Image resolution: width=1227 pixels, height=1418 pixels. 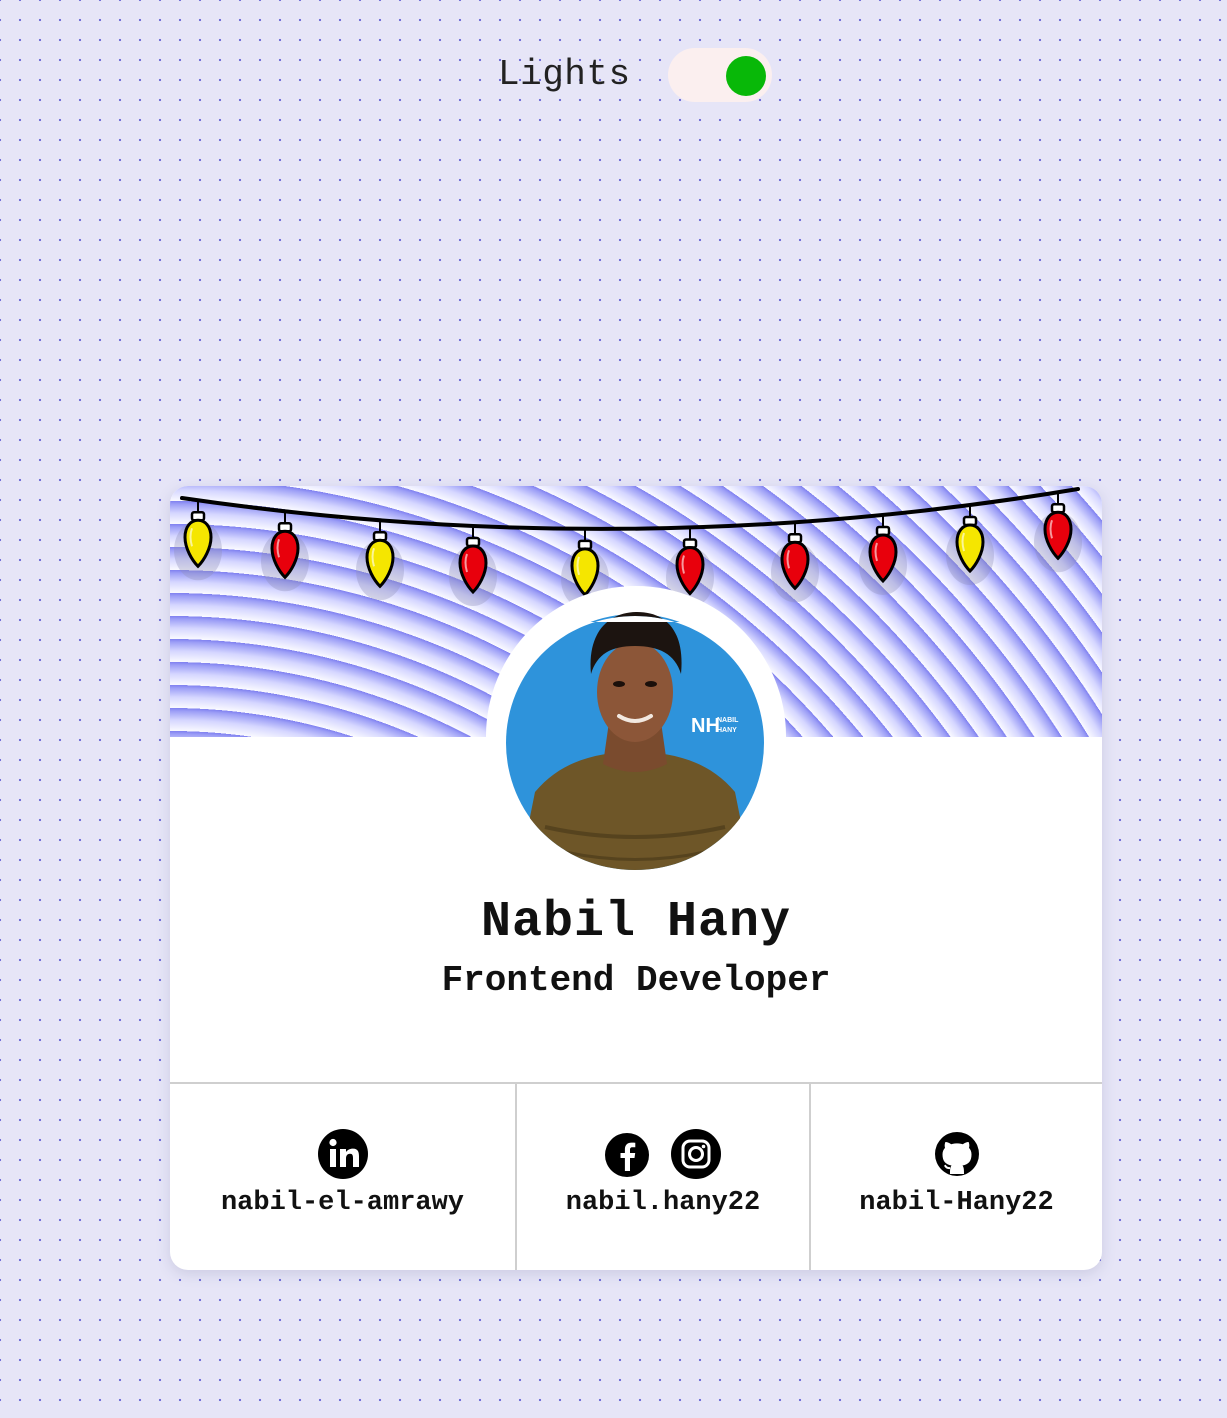 I want to click on social-cell-github: nabil-Hany22, so click(x=955, y=1177).